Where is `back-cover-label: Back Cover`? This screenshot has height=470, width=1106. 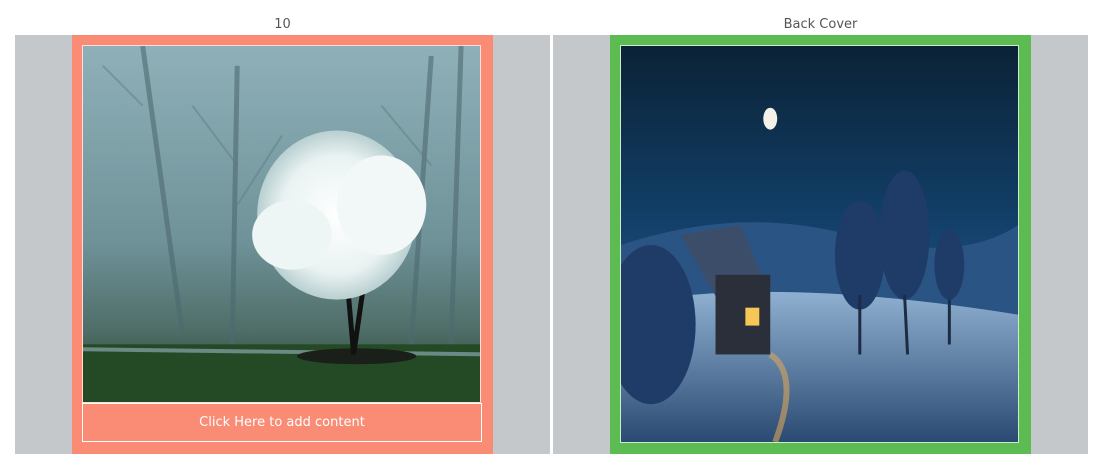
back-cover-label: Back Cover is located at coordinates (820, 24).